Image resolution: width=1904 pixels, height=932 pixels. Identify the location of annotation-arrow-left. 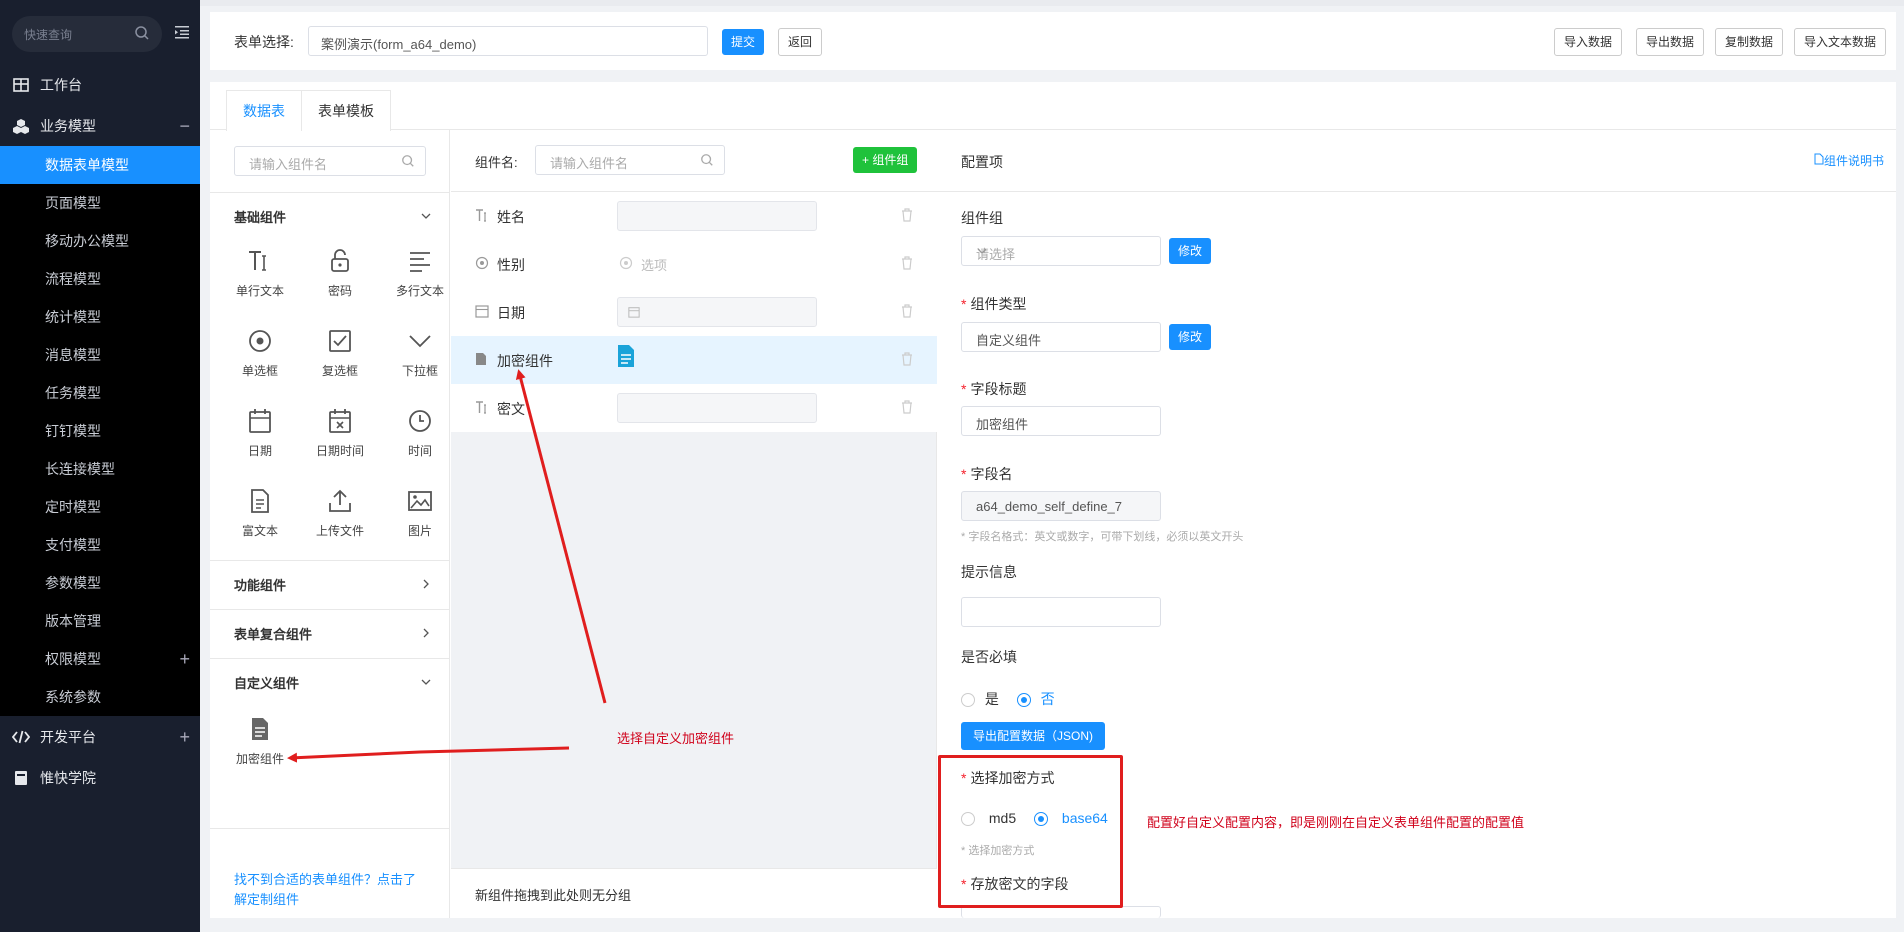
(428, 754).